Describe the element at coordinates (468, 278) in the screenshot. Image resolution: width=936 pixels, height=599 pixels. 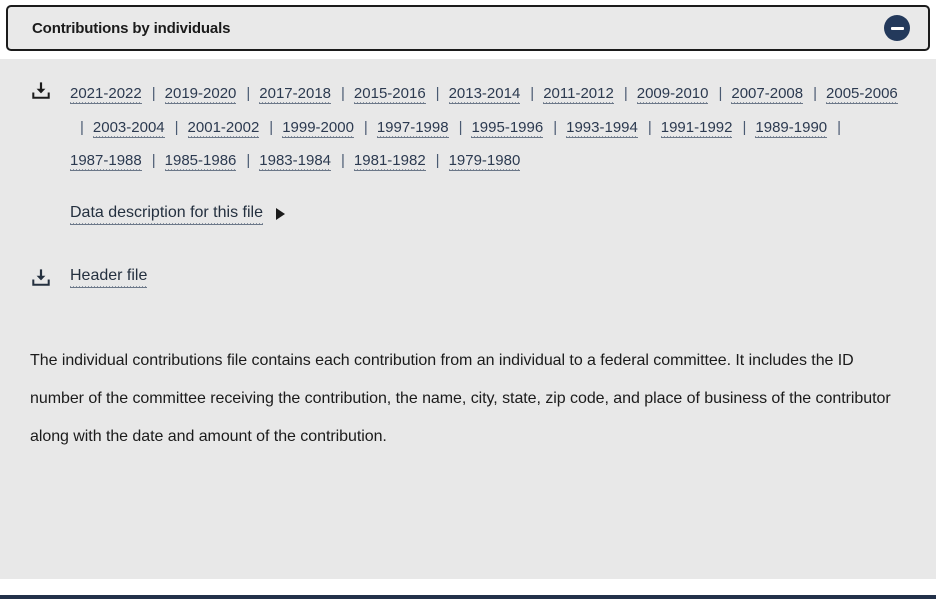
I see `header-file-row: Header file` at that location.